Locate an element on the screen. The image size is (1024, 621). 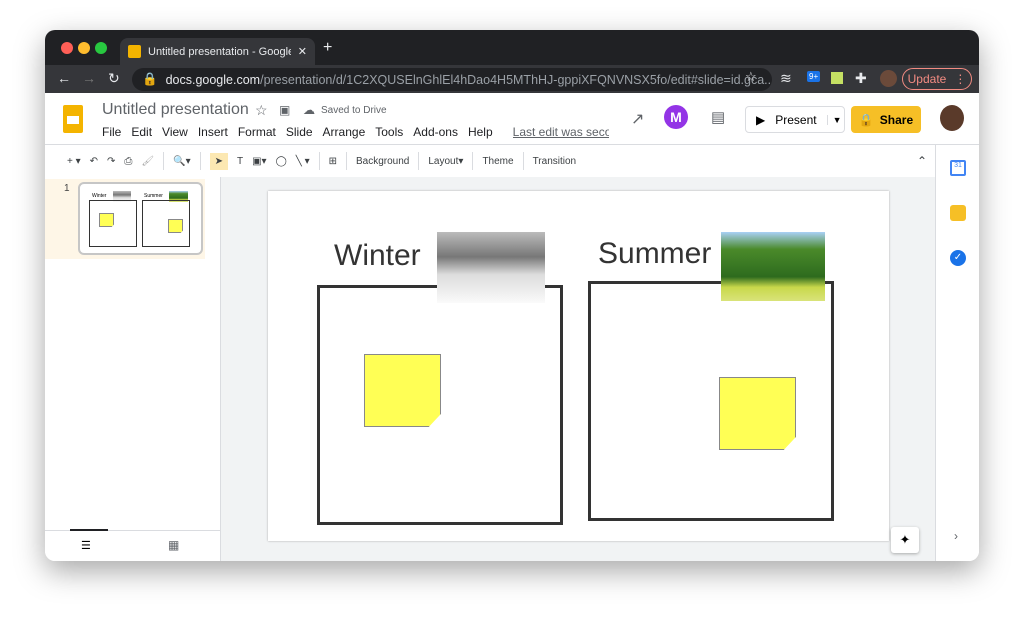
present-label: Present is located at coordinates (796, 119).